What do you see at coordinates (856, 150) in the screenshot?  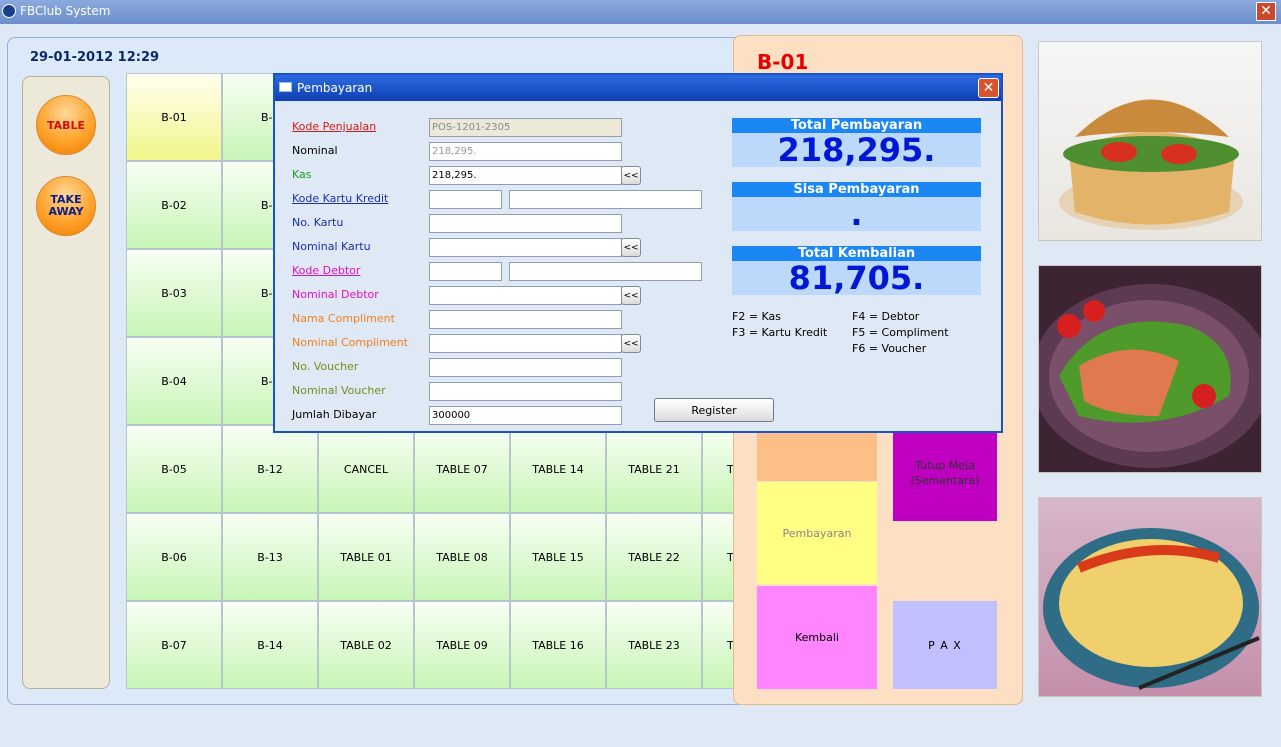 I see `total-pembayaran-value: 218,295.` at bounding box center [856, 150].